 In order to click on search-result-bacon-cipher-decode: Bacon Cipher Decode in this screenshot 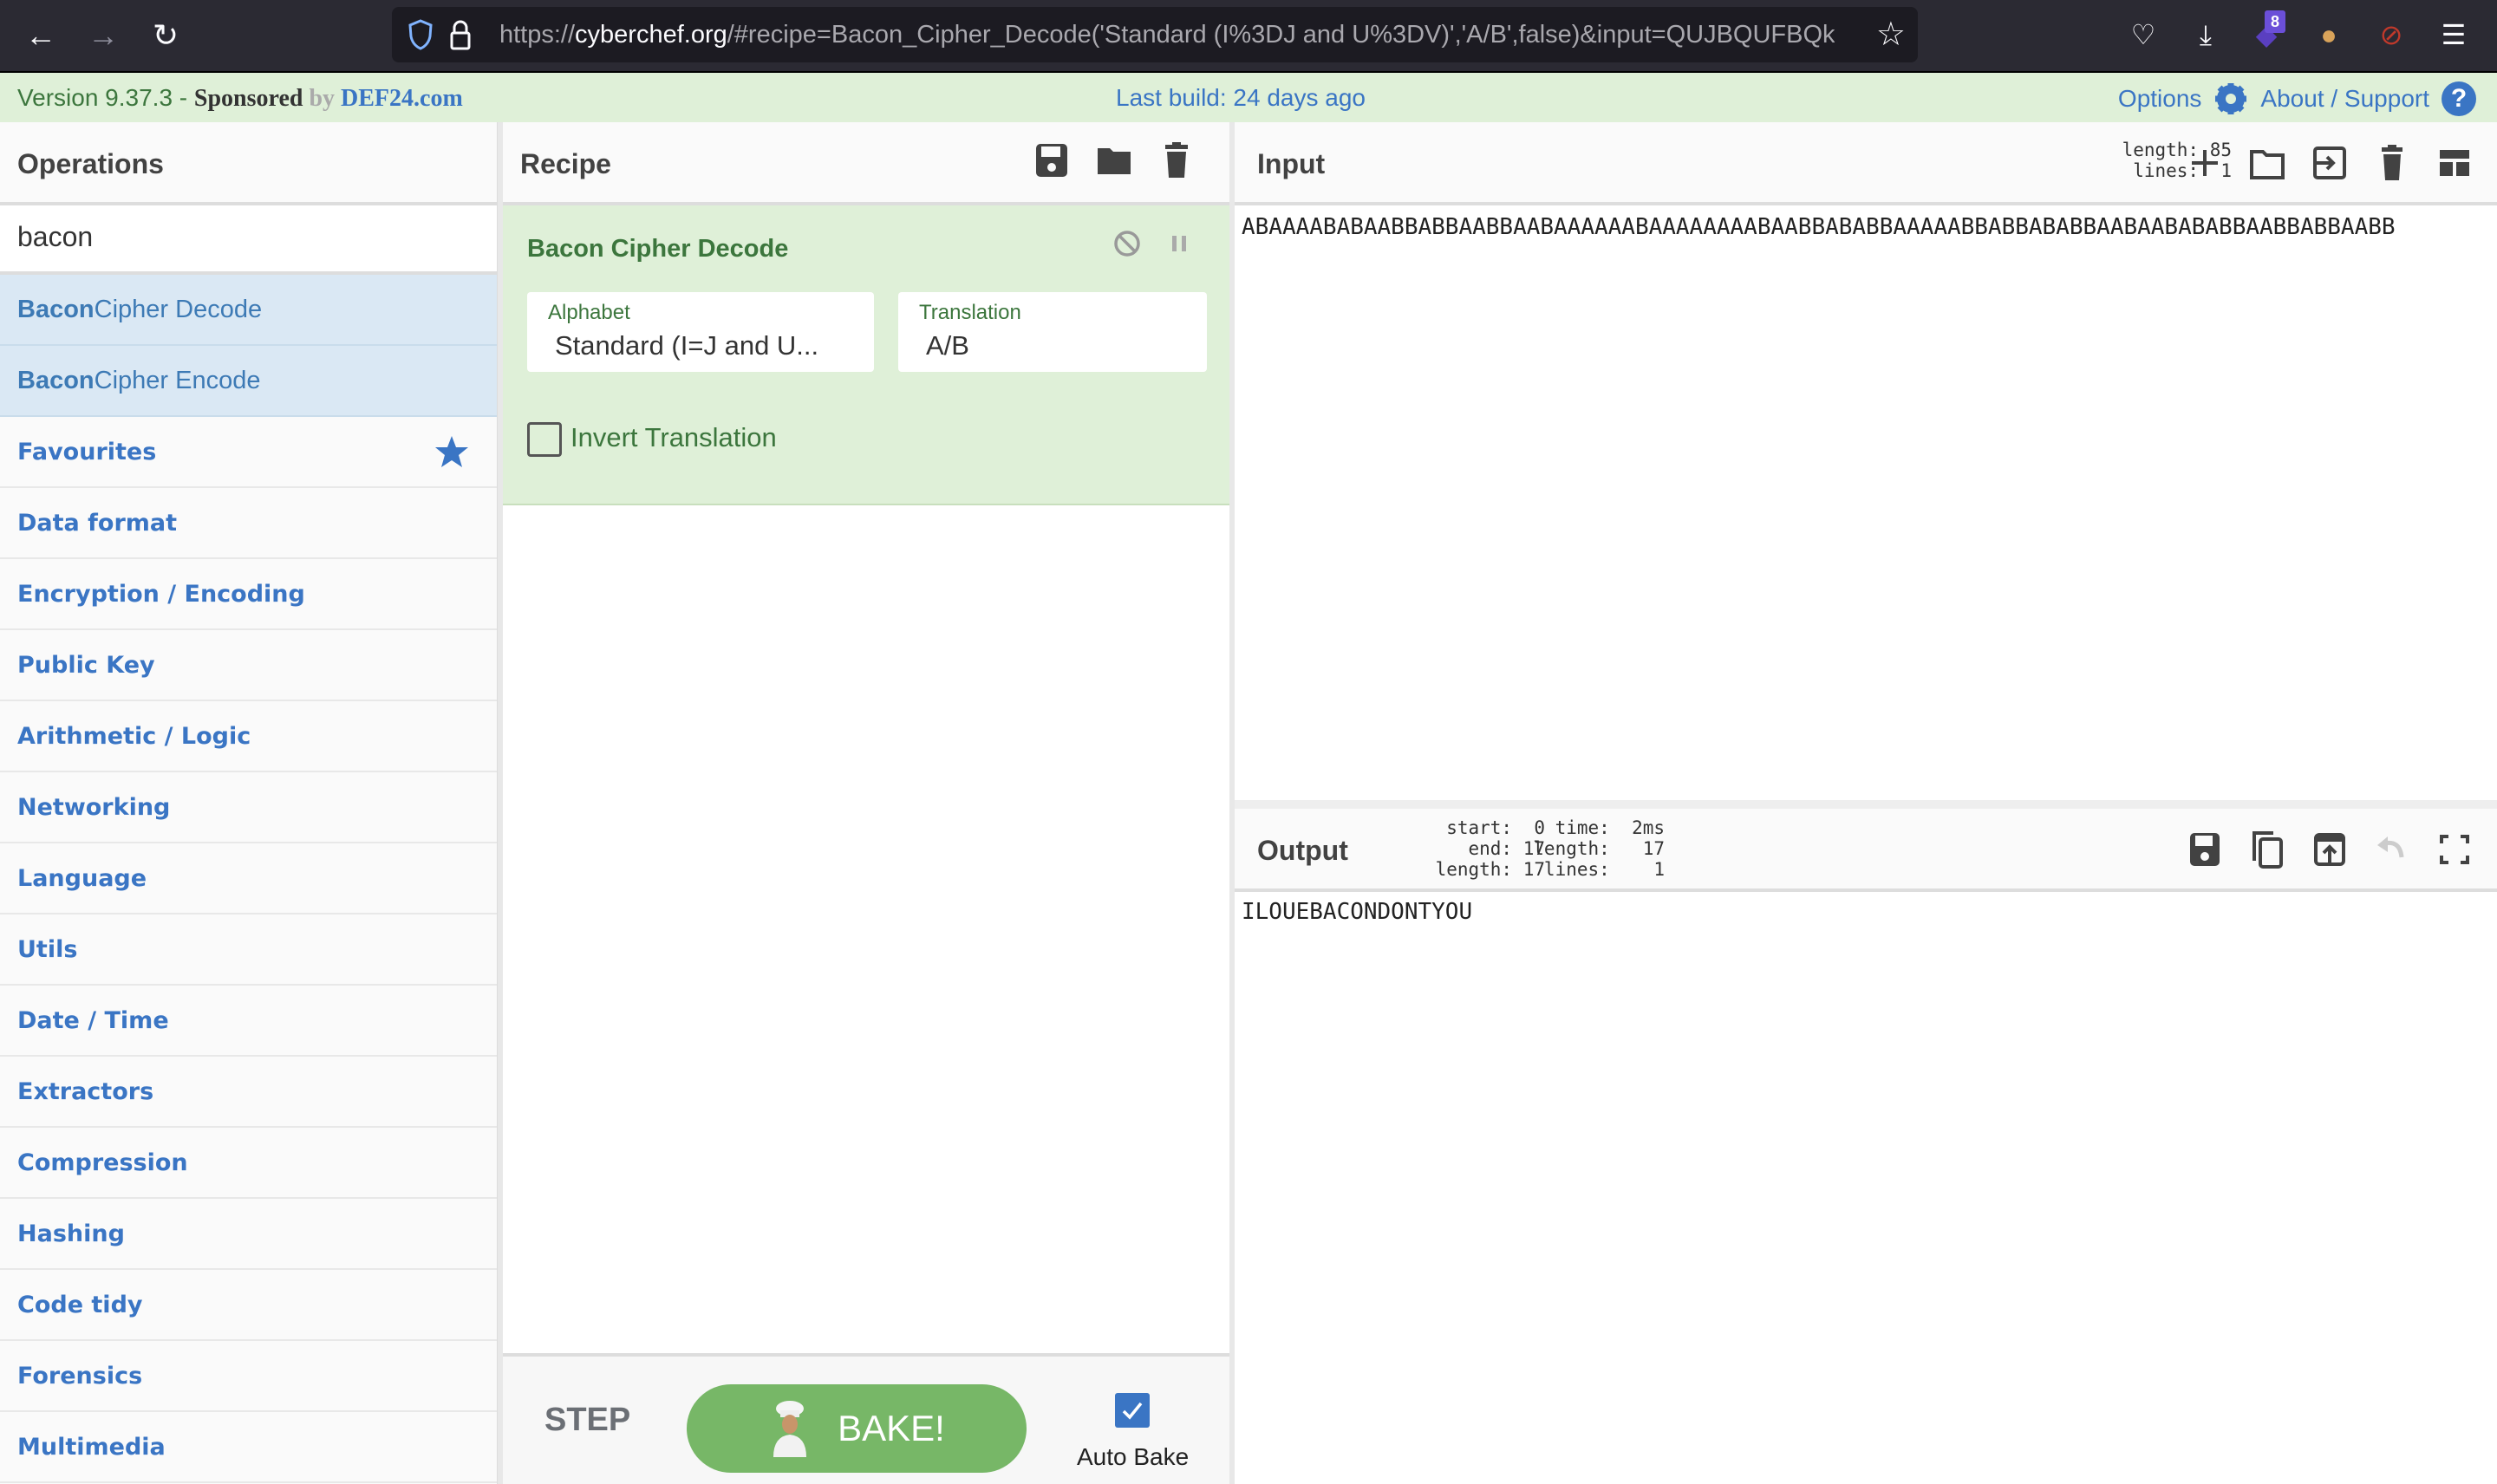, I will do `click(248, 310)`.